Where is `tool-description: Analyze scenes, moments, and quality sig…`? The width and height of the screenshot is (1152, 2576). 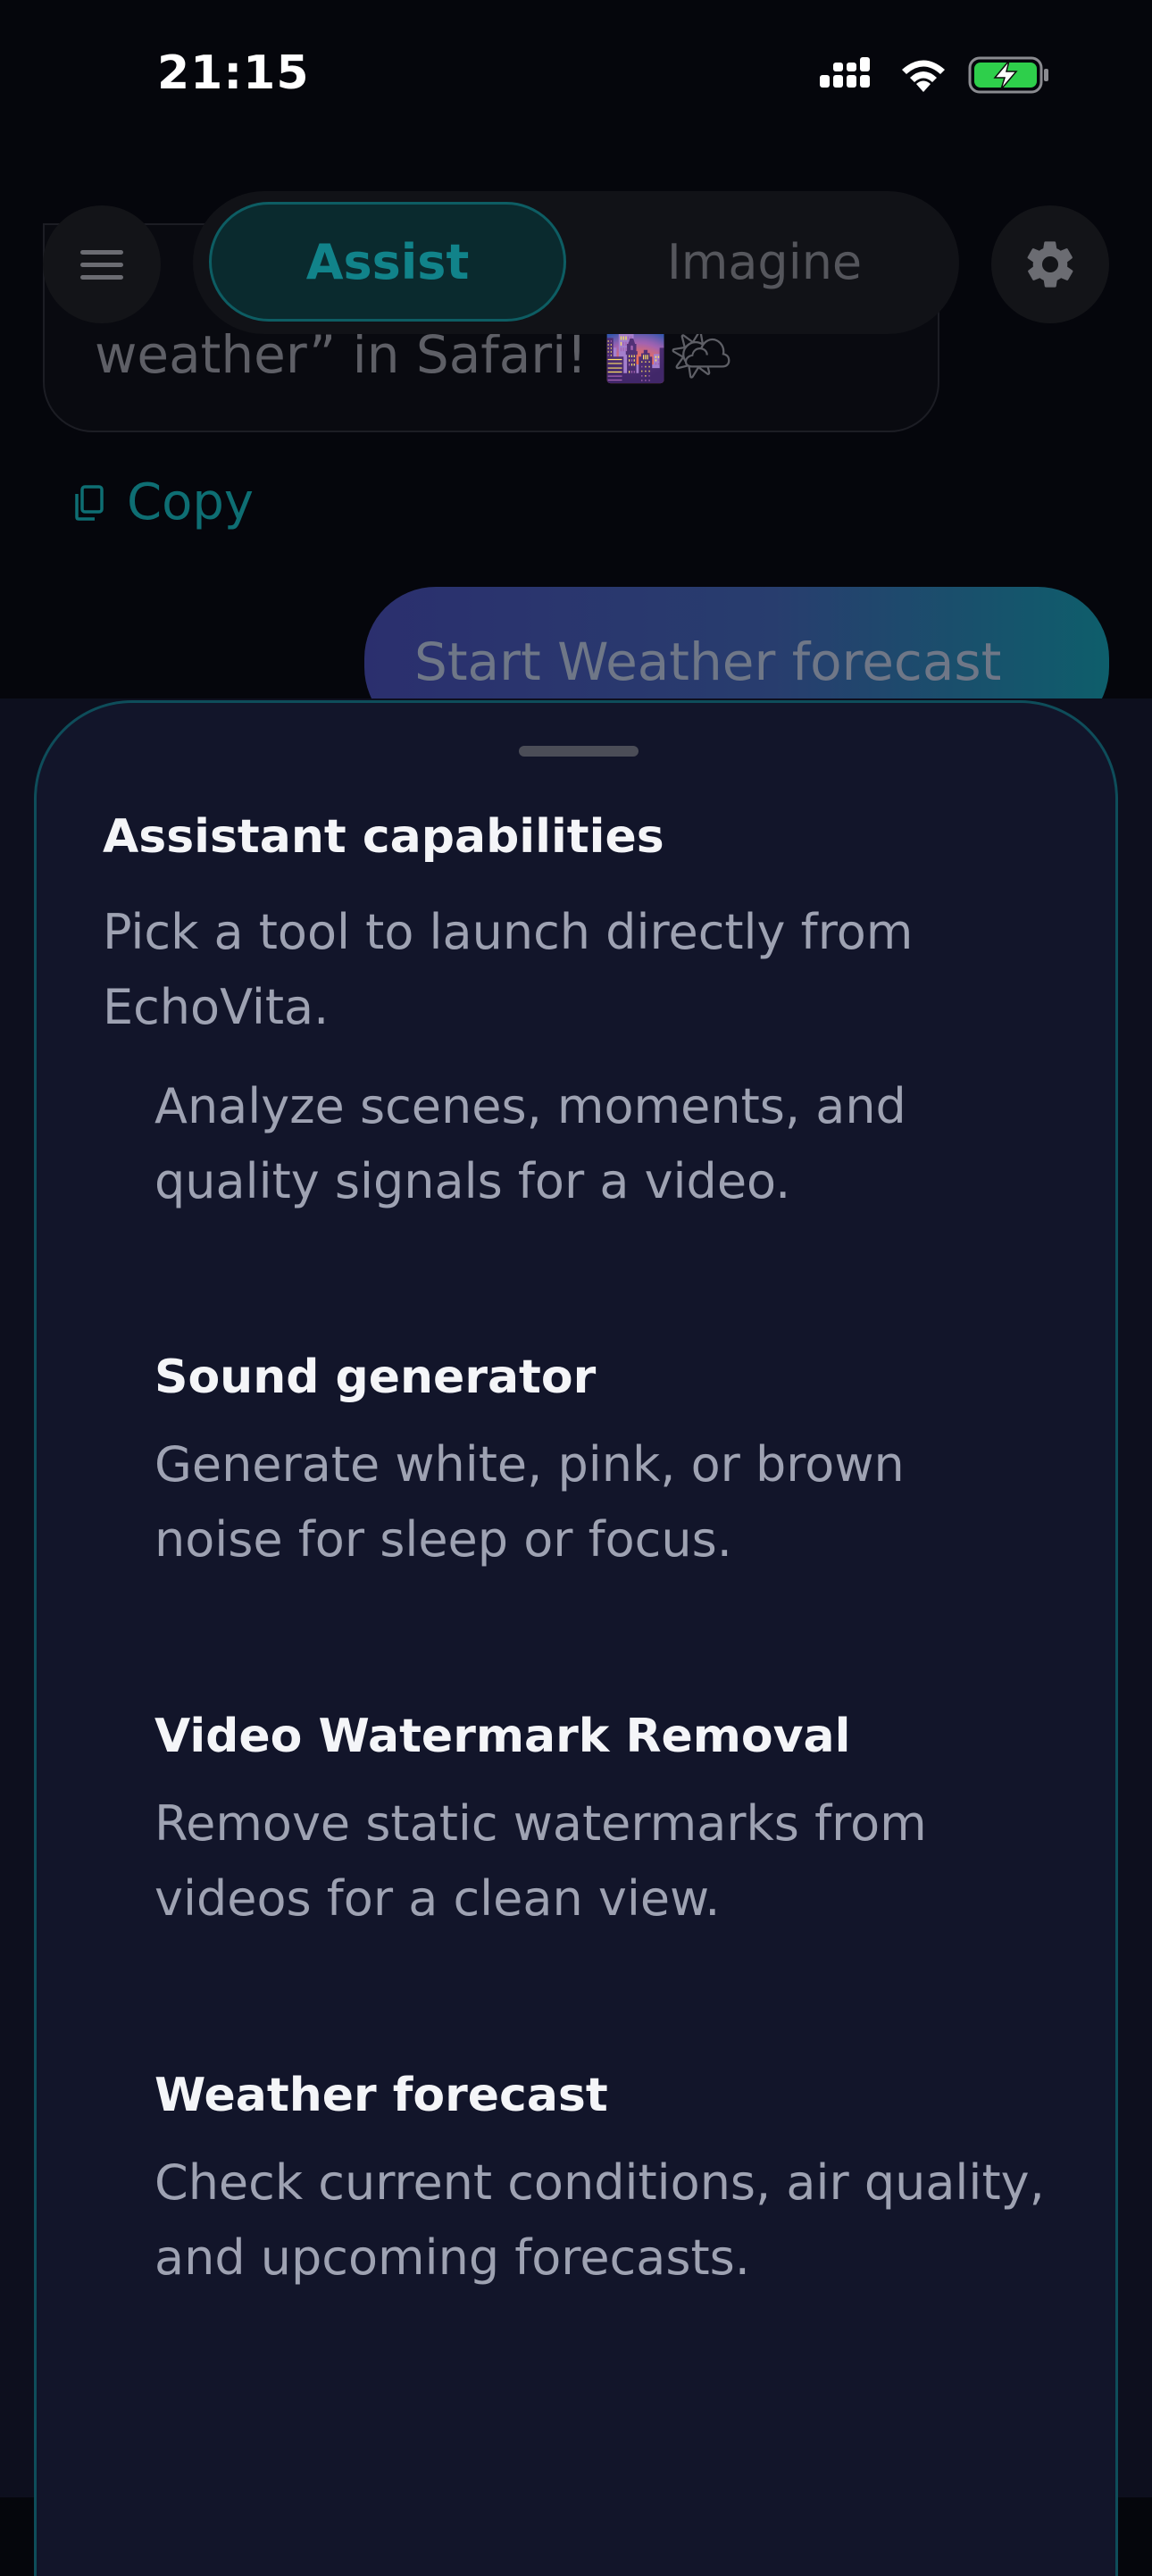 tool-description: Analyze scenes, moments, and quality sig… is located at coordinates (530, 1144).